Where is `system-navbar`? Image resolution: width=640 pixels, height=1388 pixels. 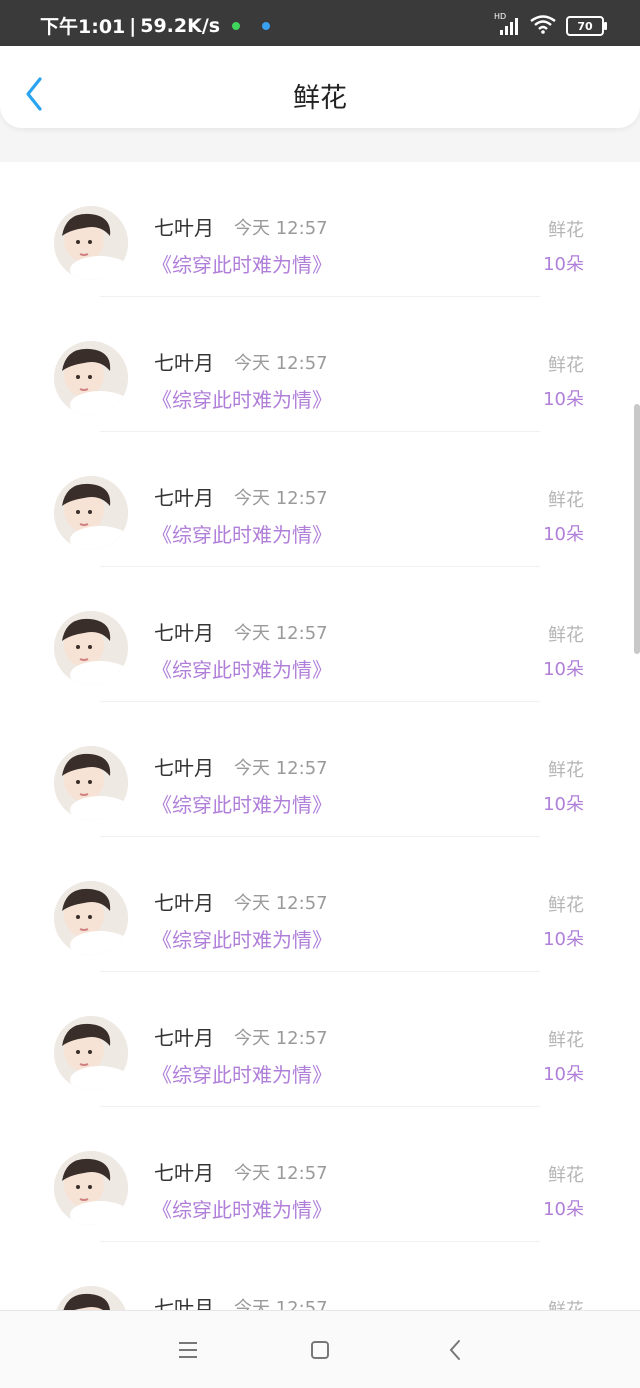
system-navbar is located at coordinates (320, 1349).